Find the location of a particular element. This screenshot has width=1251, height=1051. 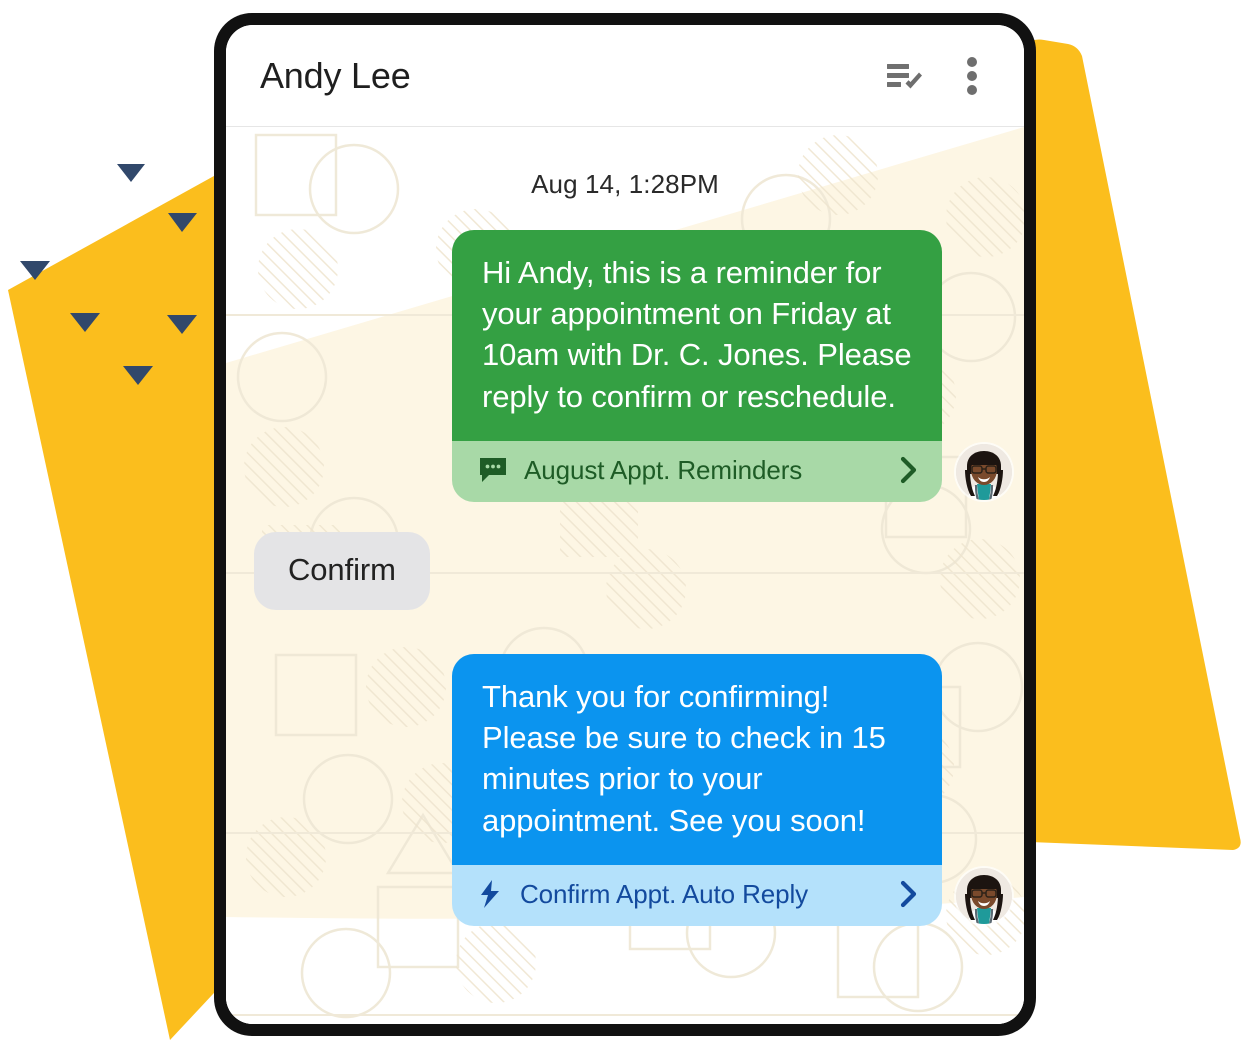

mark-all-read-glyph is located at coordinates (904, 75).